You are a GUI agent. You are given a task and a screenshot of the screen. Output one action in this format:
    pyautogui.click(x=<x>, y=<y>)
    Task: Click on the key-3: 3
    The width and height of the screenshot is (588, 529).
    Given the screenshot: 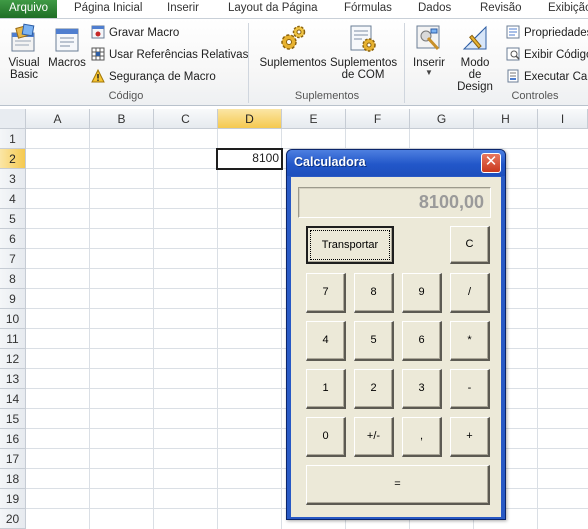 What is the action you would take?
    pyautogui.click(x=422, y=389)
    